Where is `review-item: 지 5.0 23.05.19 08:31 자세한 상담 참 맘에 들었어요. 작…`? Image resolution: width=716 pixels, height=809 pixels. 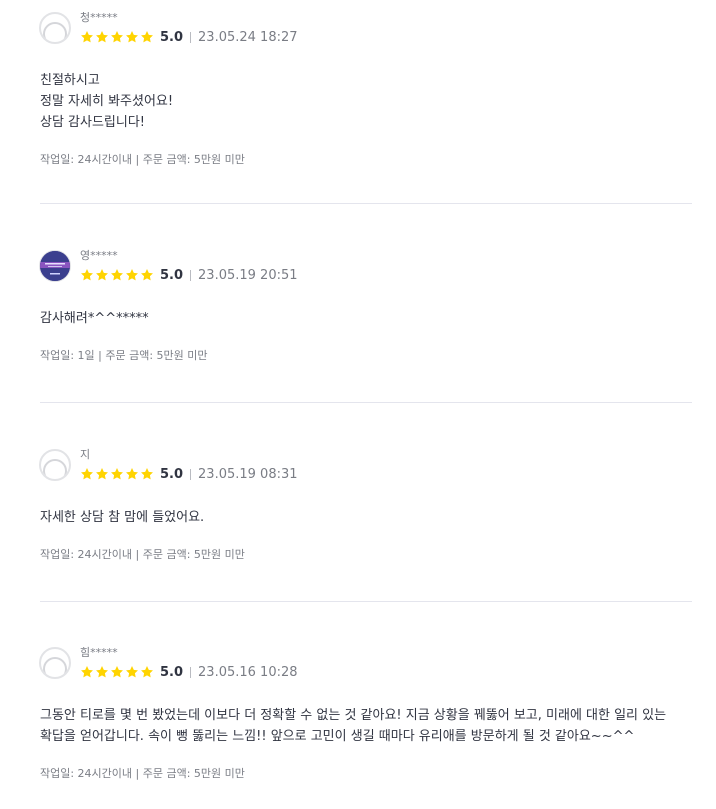 review-item: 지 5.0 23.05.19 08:31 자세한 상담 참 맘에 들었어요. 작… is located at coordinates (365, 503).